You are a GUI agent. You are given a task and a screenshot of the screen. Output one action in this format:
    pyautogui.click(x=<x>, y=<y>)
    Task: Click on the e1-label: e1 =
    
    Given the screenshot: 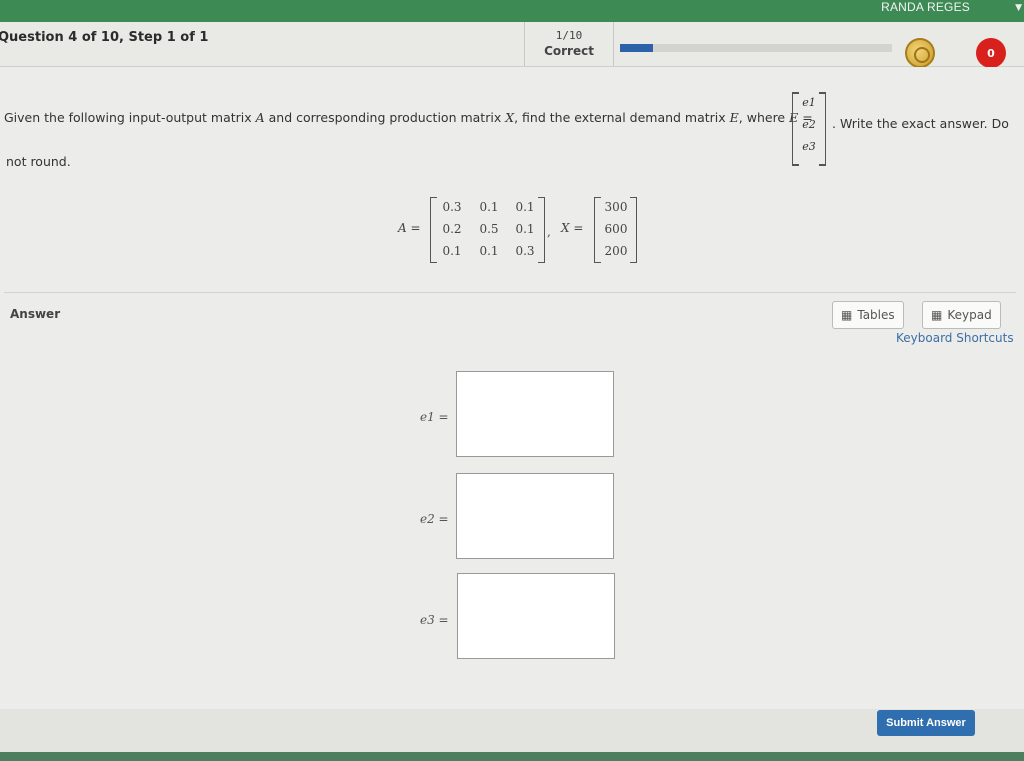 What is the action you would take?
    pyautogui.click(x=434, y=417)
    